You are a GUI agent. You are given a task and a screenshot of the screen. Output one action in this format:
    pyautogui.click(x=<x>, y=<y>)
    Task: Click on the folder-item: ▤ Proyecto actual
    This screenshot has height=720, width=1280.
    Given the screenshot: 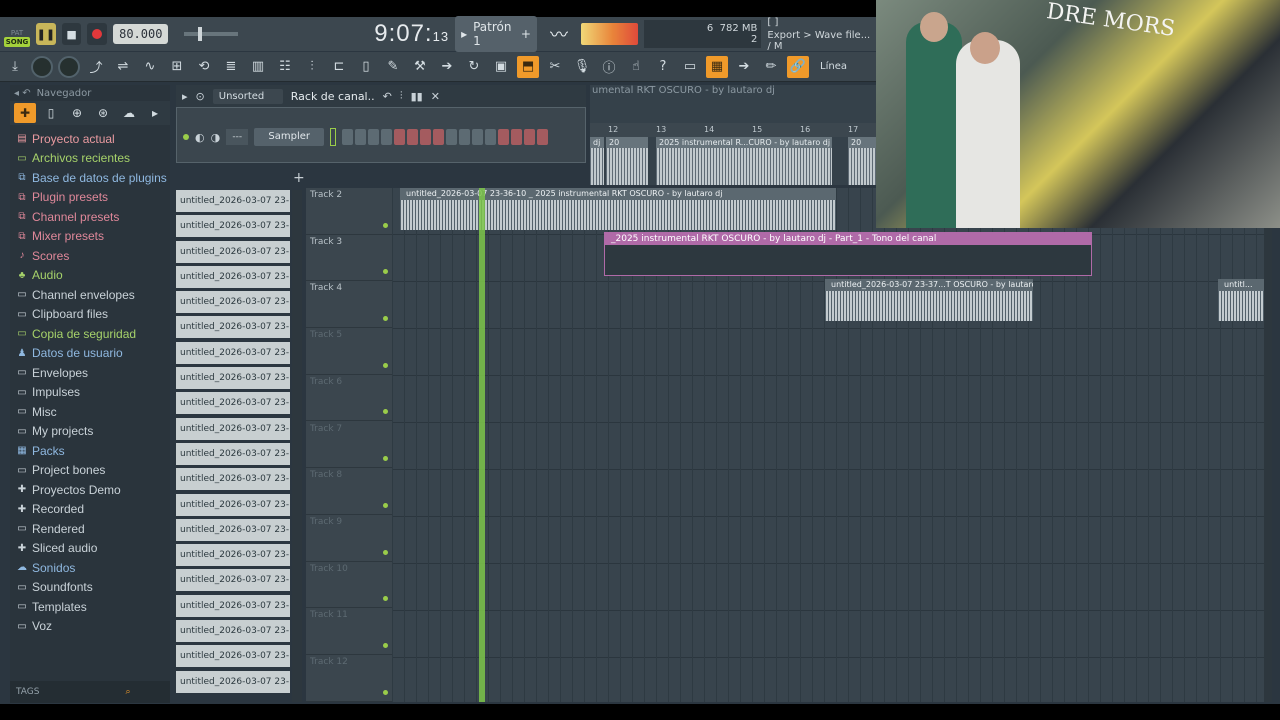 What is the action you would take?
    pyautogui.click(x=90, y=139)
    